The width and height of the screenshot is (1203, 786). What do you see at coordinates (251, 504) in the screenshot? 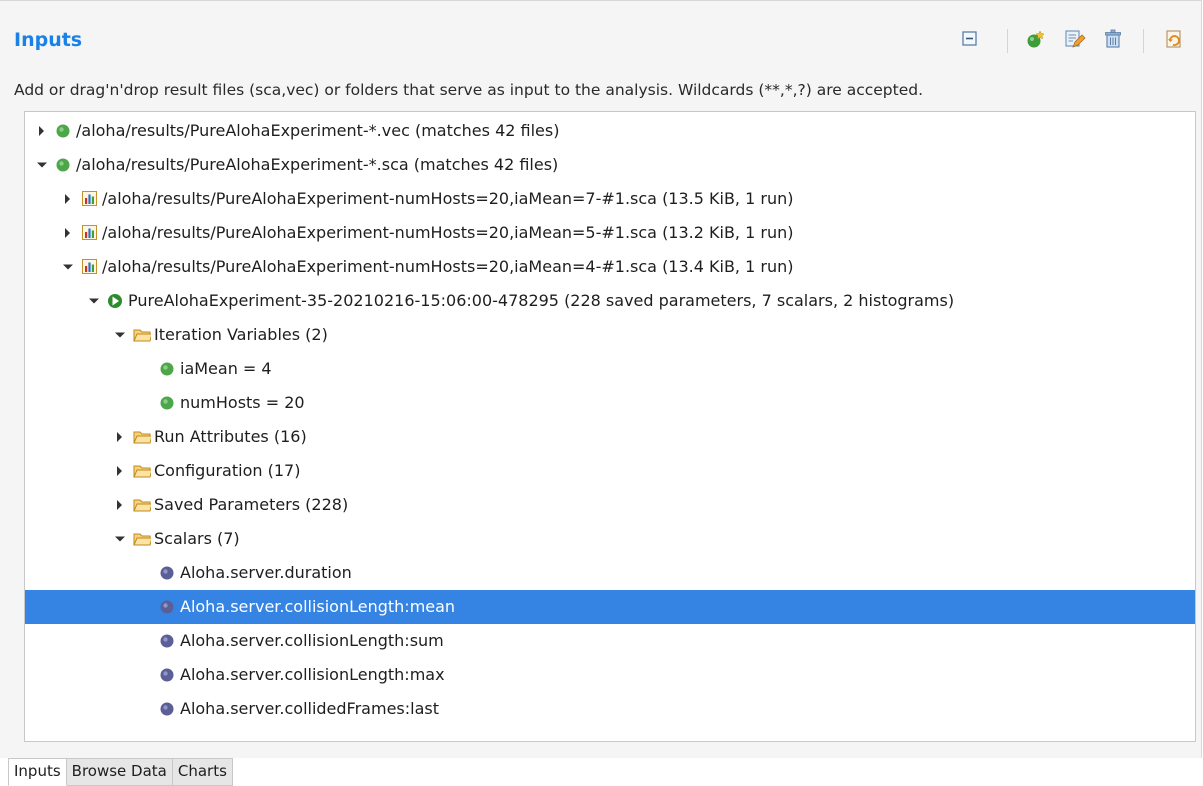
I see `tree-row-label: Saved Parameters (228)` at bounding box center [251, 504].